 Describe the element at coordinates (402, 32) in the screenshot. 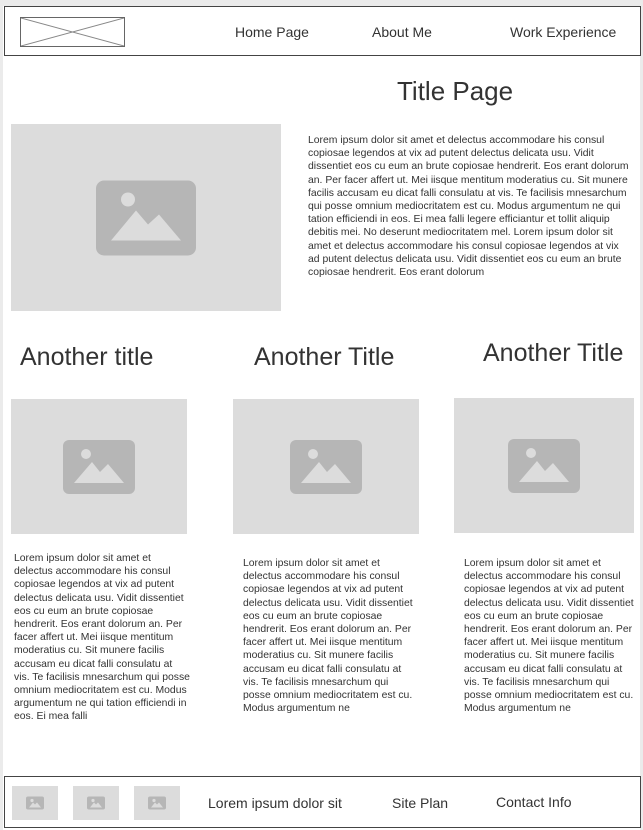

I see `nav-about-me: About Me` at that location.